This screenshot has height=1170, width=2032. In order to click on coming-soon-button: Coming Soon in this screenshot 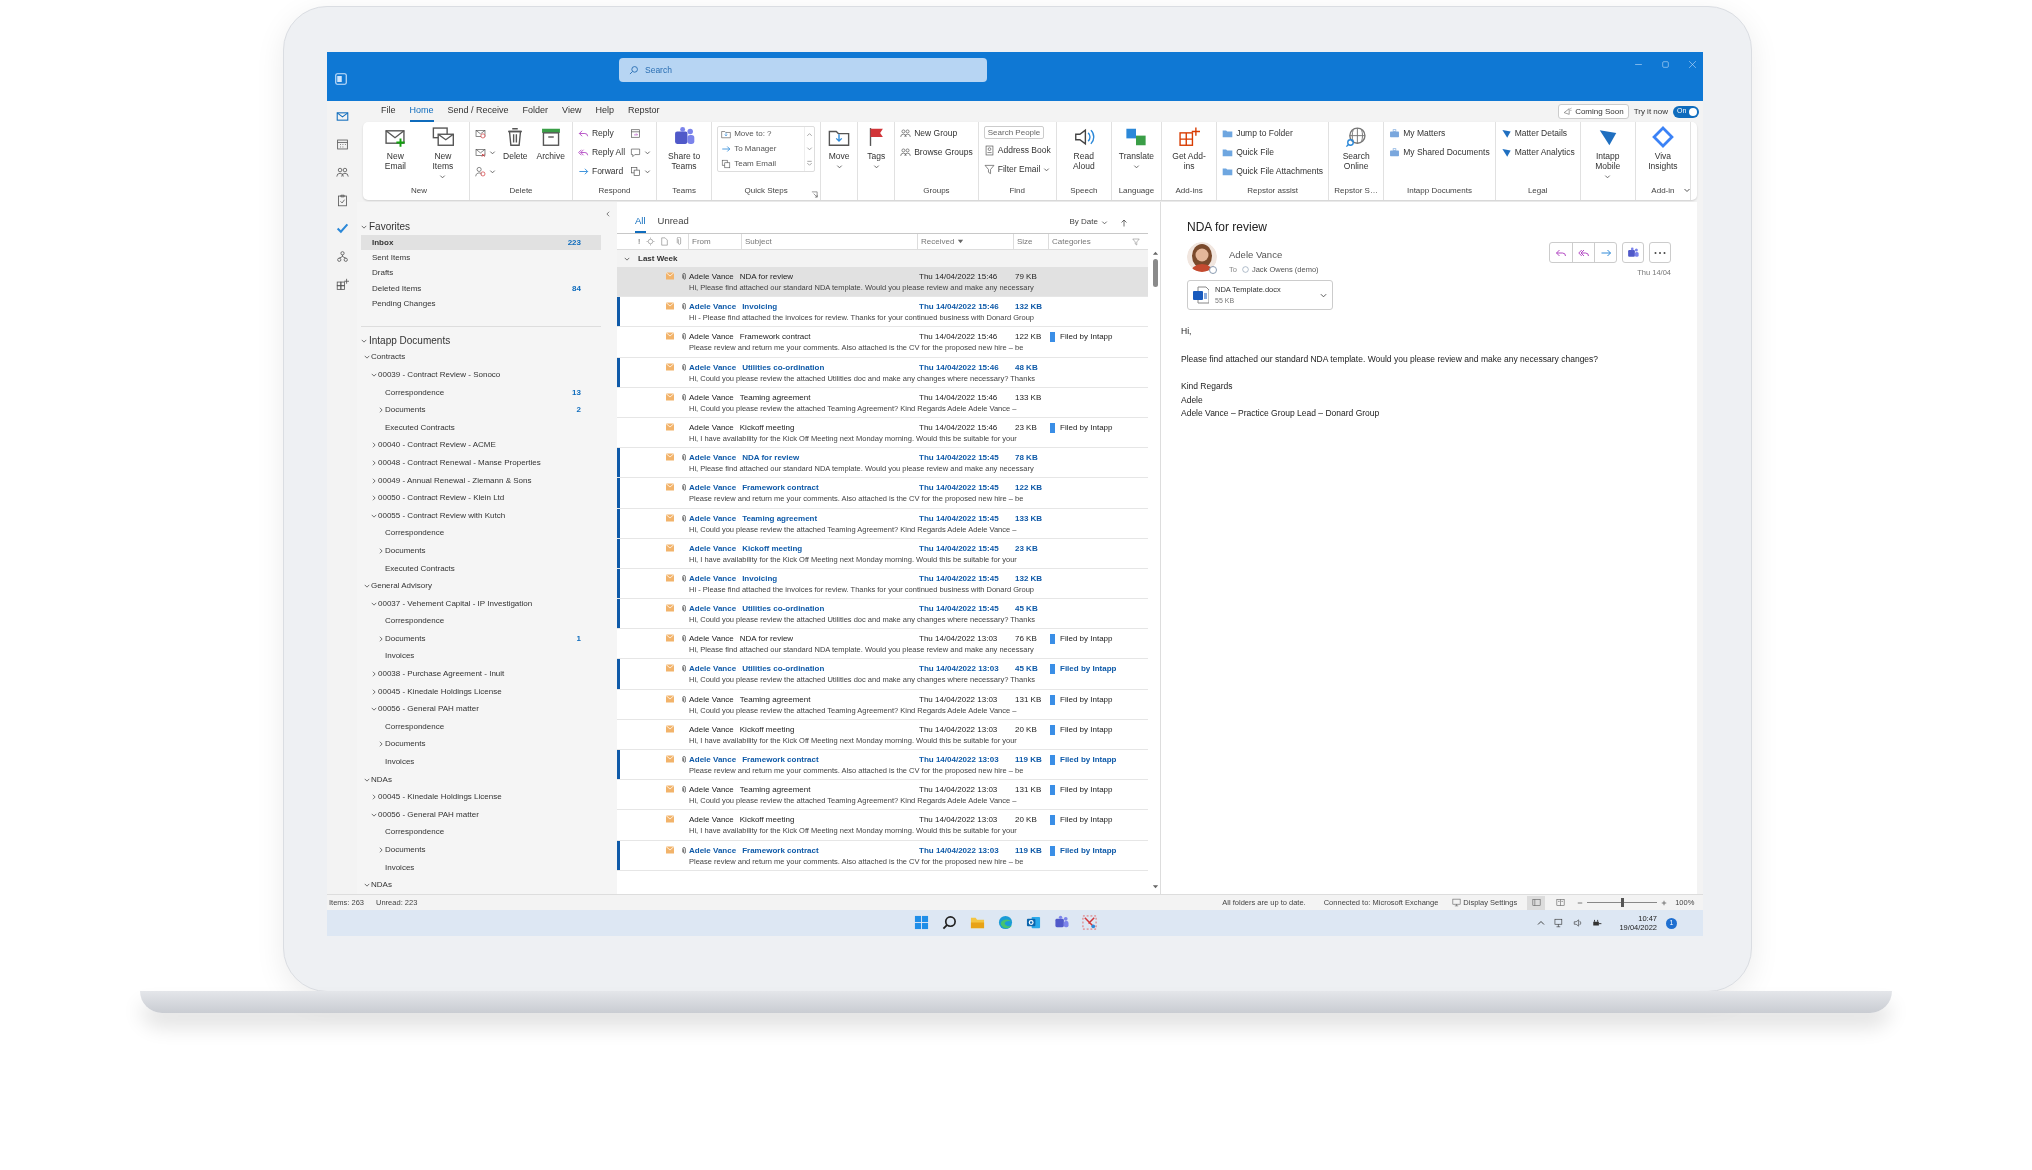, I will do `click(1593, 111)`.